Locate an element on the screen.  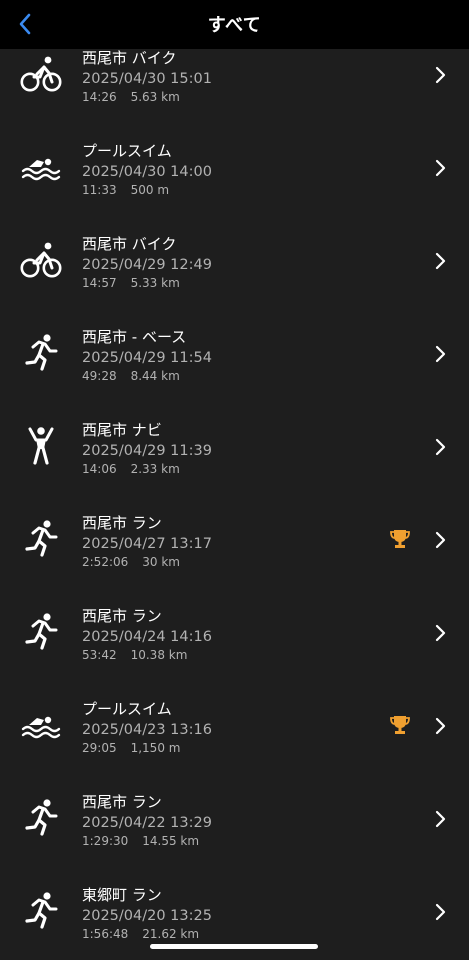
activity-title: 西尾市 ナビ is located at coordinates (122, 430).